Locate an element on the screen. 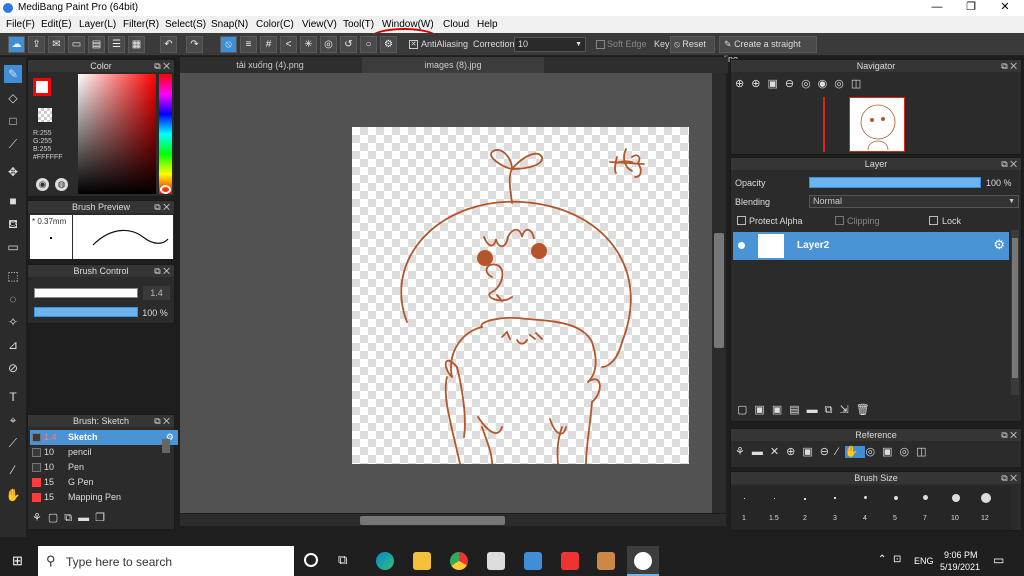 The image size is (1024, 576). cross-snap-icon: # is located at coordinates (268, 44).